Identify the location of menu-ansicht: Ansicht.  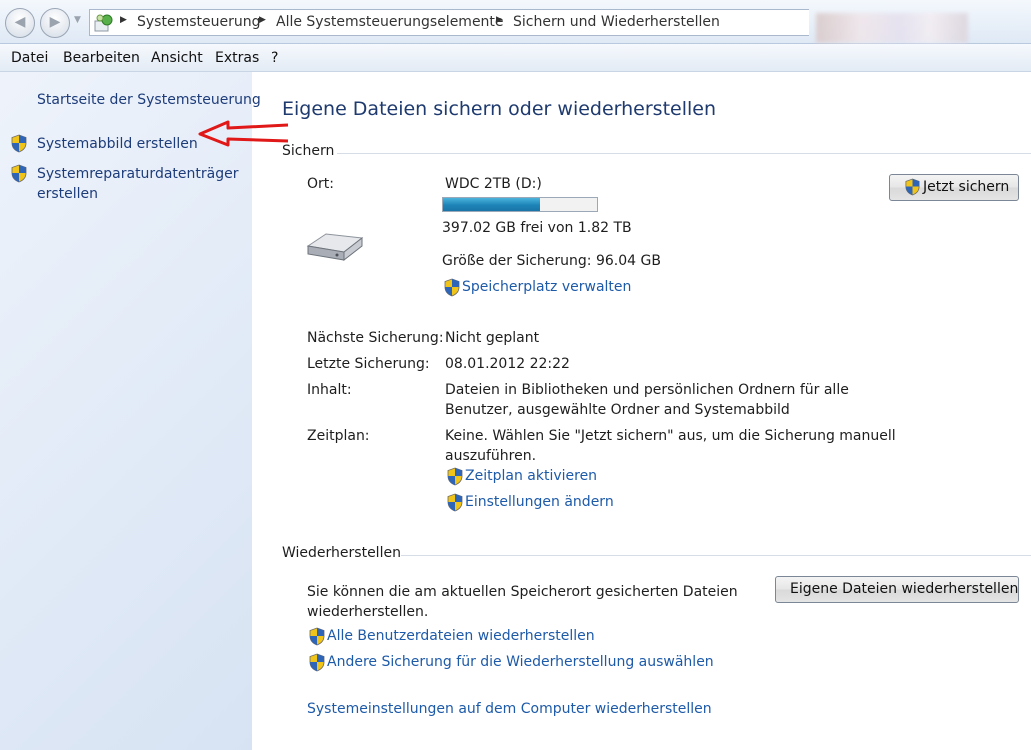
(177, 58).